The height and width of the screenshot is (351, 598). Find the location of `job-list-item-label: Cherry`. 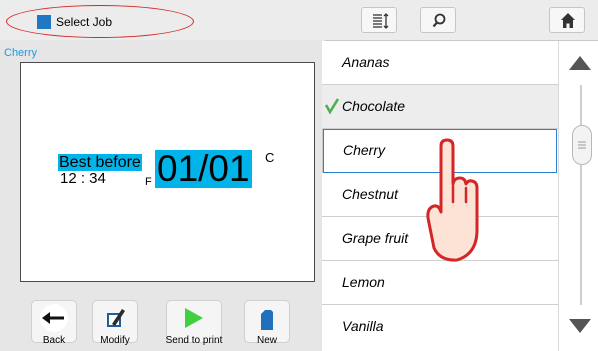

job-list-item-label: Cherry is located at coordinates (364, 150).